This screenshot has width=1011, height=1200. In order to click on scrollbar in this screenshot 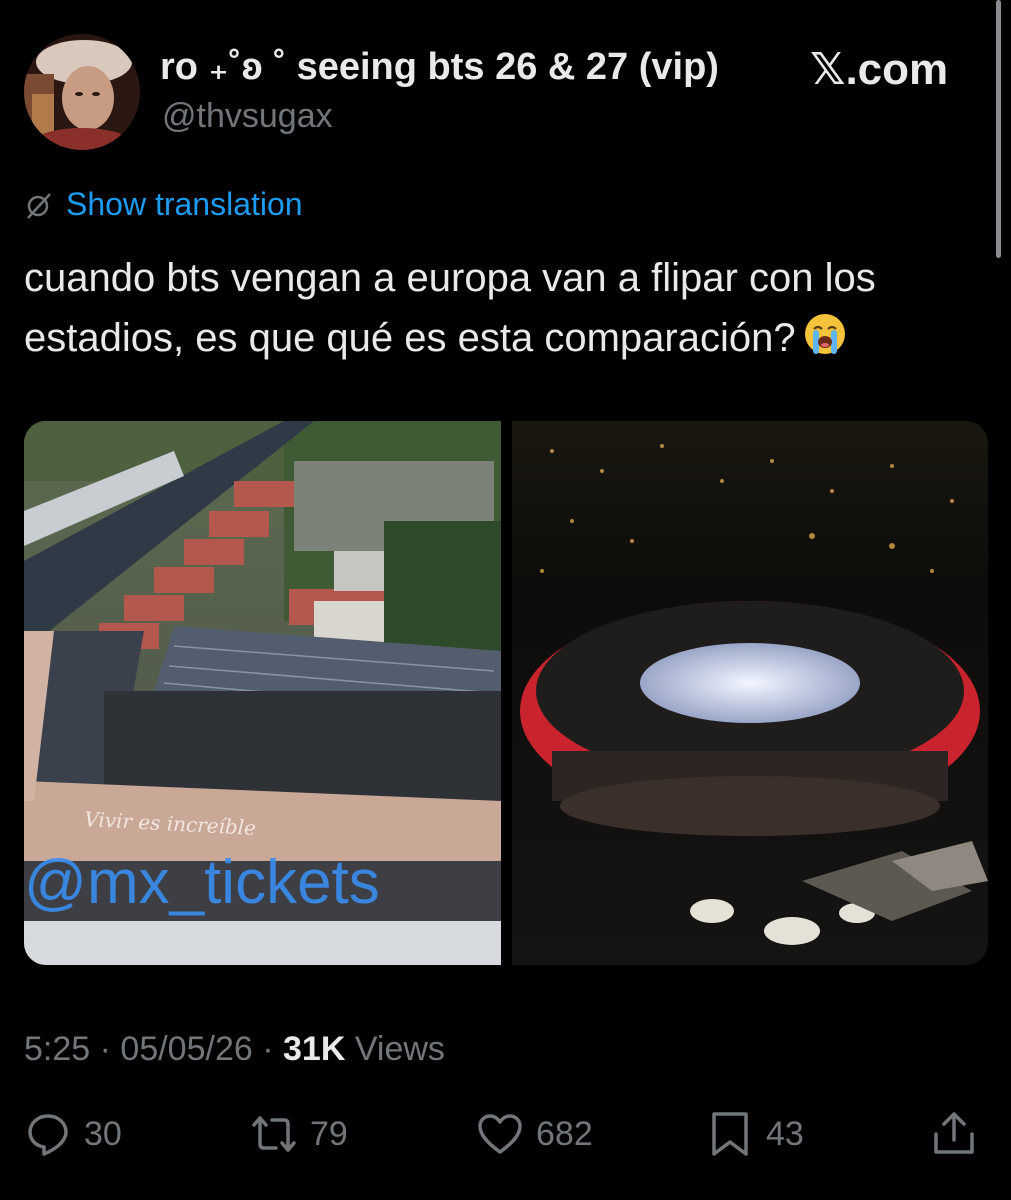, I will do `click(998, 129)`.